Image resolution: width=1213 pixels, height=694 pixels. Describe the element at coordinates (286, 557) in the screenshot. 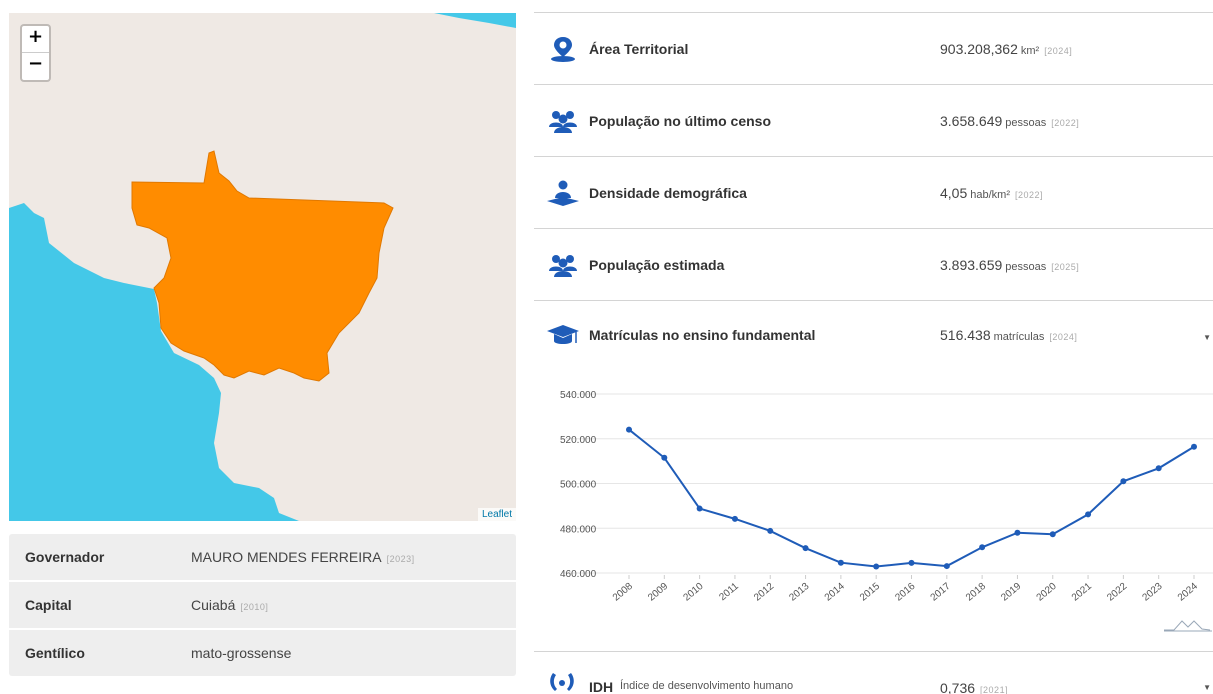

I see `governor-name: MAURO MENDES FERREIRA` at that location.